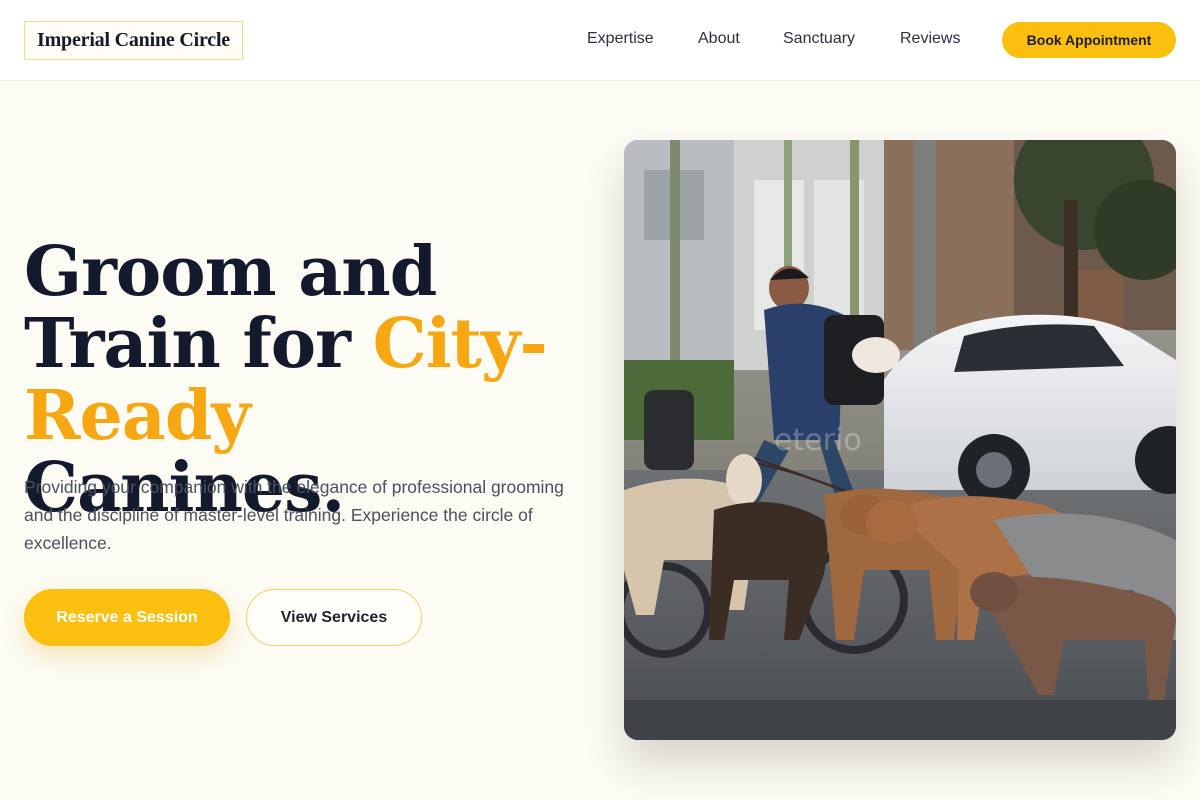 Image resolution: width=1200 pixels, height=800 pixels. Describe the element at coordinates (620, 39) in the screenshot. I see `nav-link-expertise: Expertise` at that location.